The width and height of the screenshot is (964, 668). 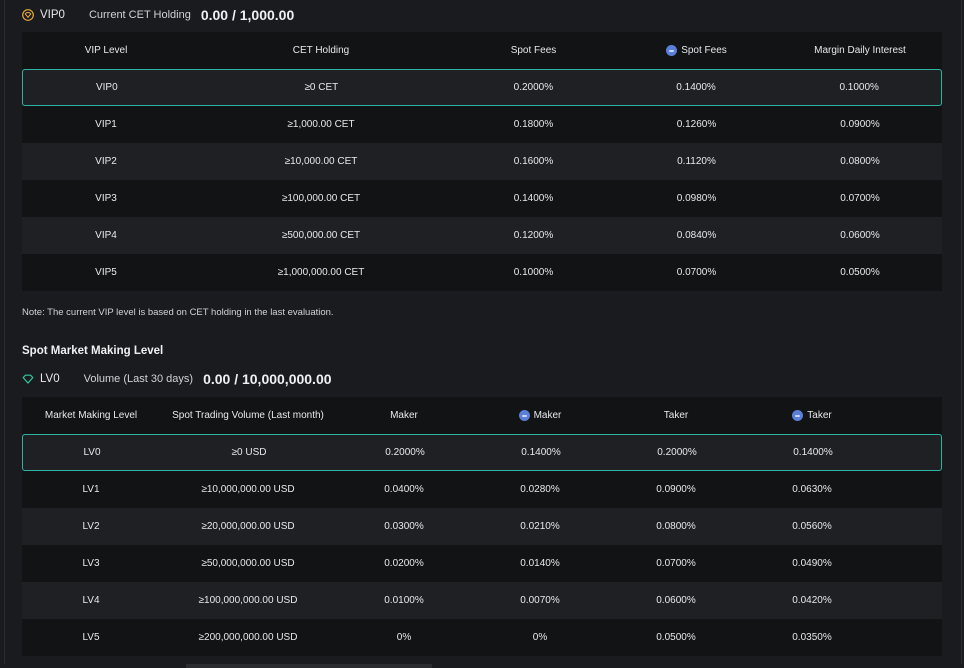 What do you see at coordinates (249, 452) in the screenshot?
I see `spot-volume-cell: ≥0 USD` at bounding box center [249, 452].